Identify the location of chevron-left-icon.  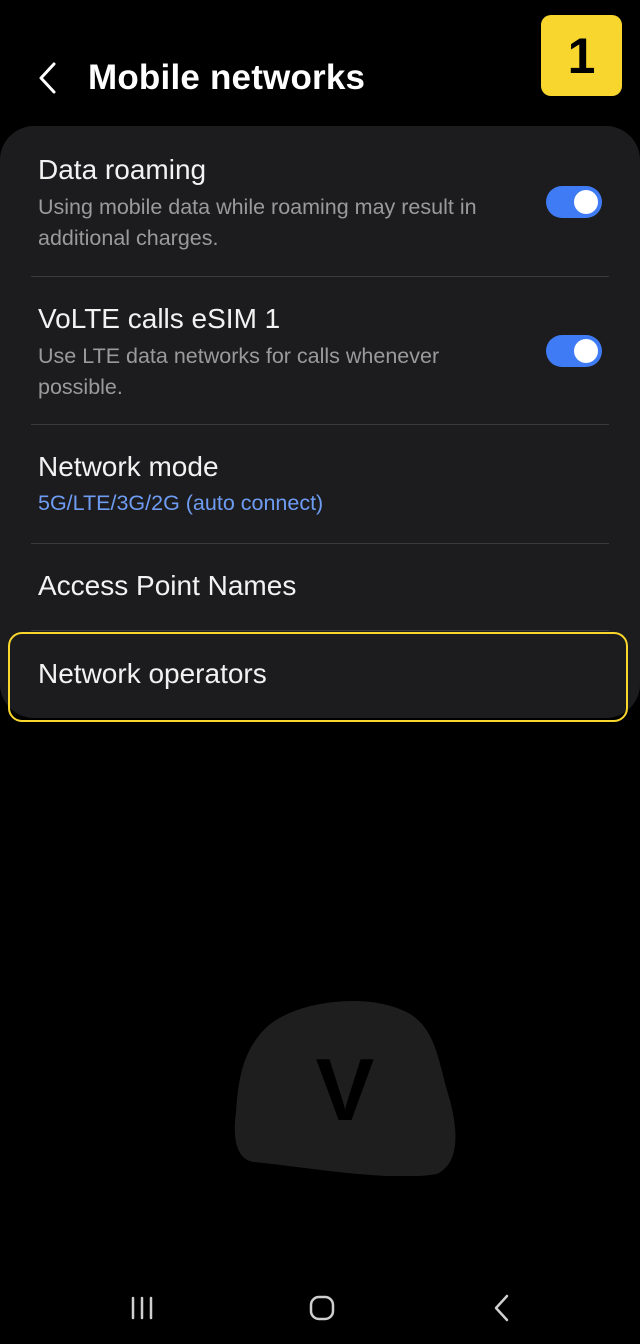
(47, 78).